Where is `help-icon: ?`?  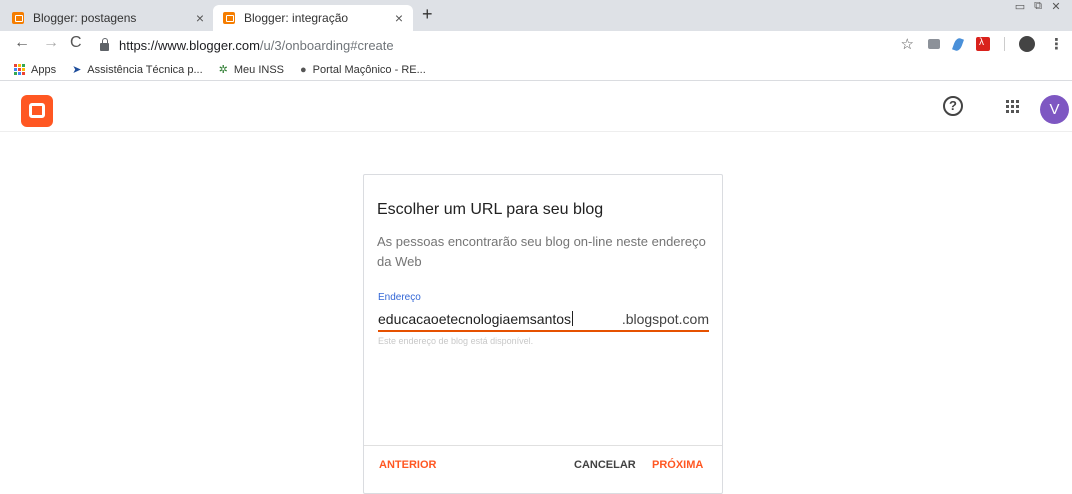
help-icon: ? is located at coordinates (953, 106).